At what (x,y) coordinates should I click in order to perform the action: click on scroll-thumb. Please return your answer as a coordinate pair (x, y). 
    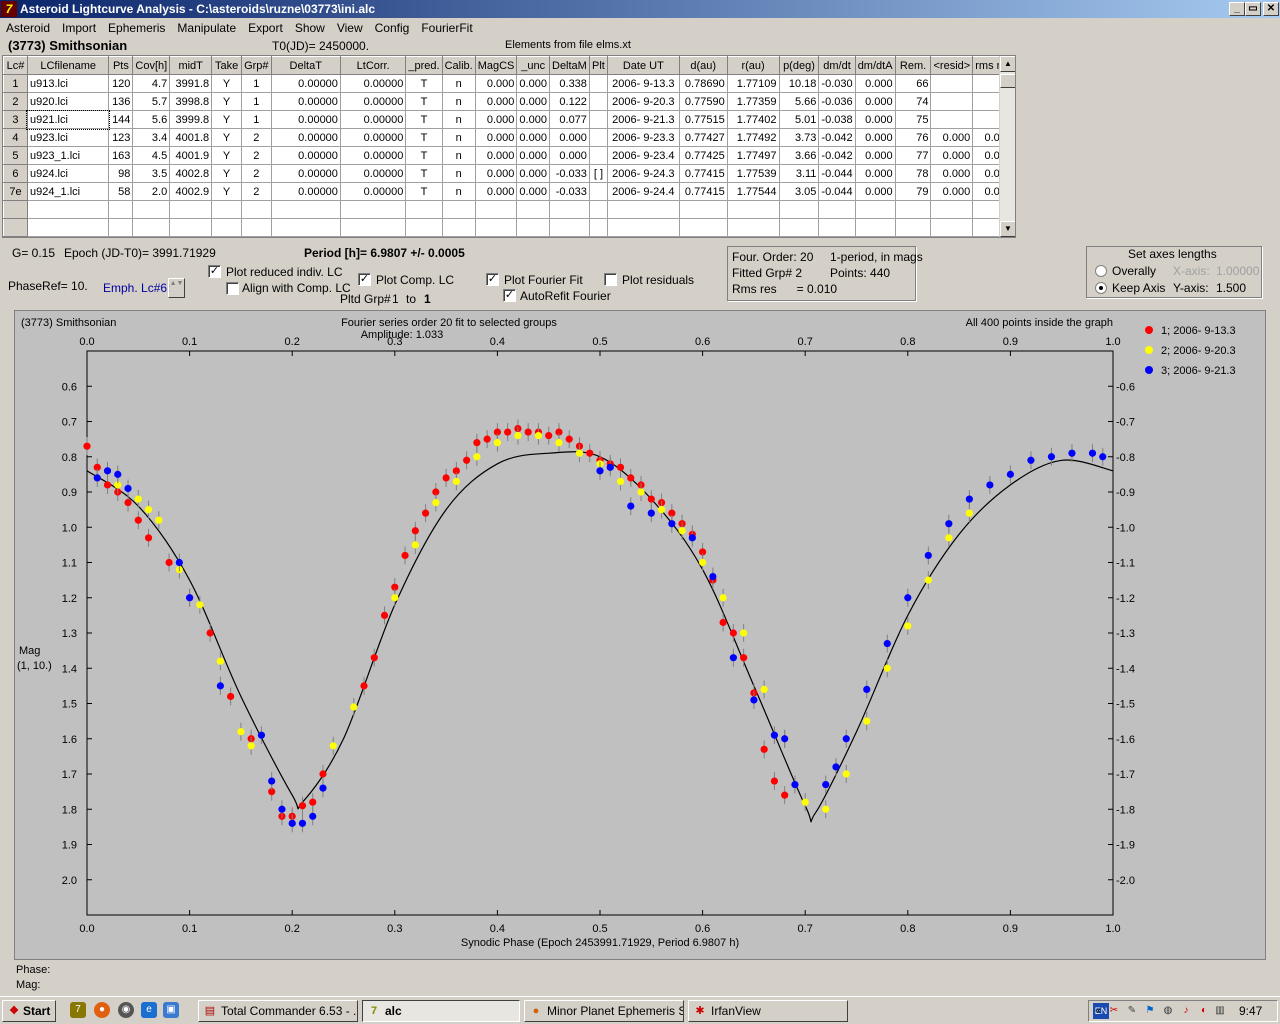
    Looking at the image, I should click on (1007, 81).